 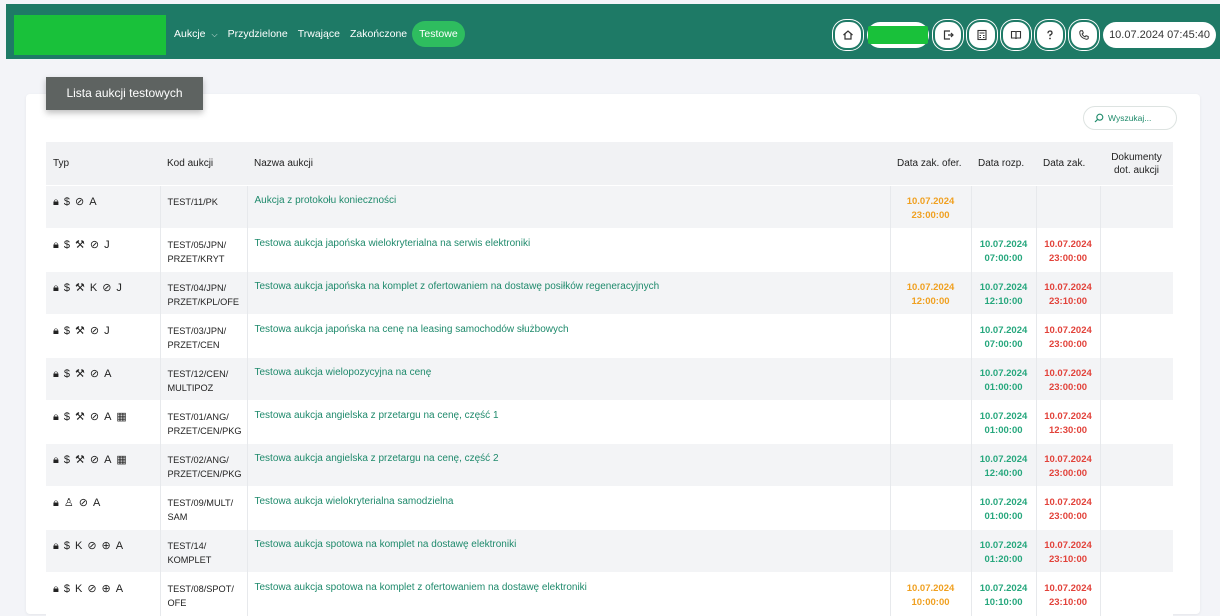 I want to click on col-header-offer-end: Data zak. ofer., so click(x=930, y=164).